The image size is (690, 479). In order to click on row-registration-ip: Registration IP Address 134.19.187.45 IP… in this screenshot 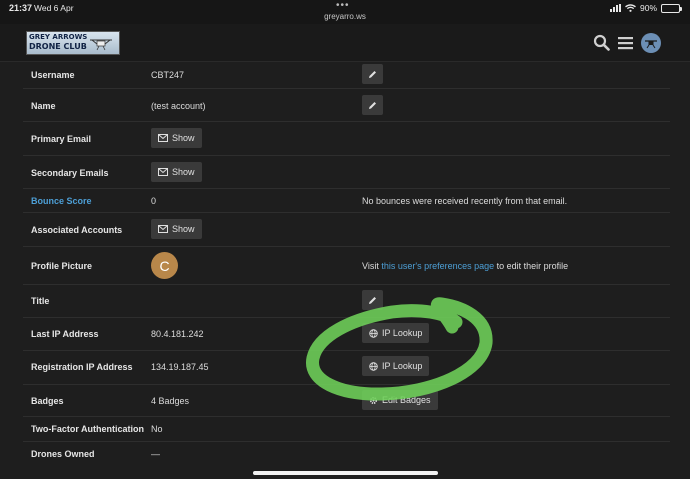, I will do `click(346, 368)`.